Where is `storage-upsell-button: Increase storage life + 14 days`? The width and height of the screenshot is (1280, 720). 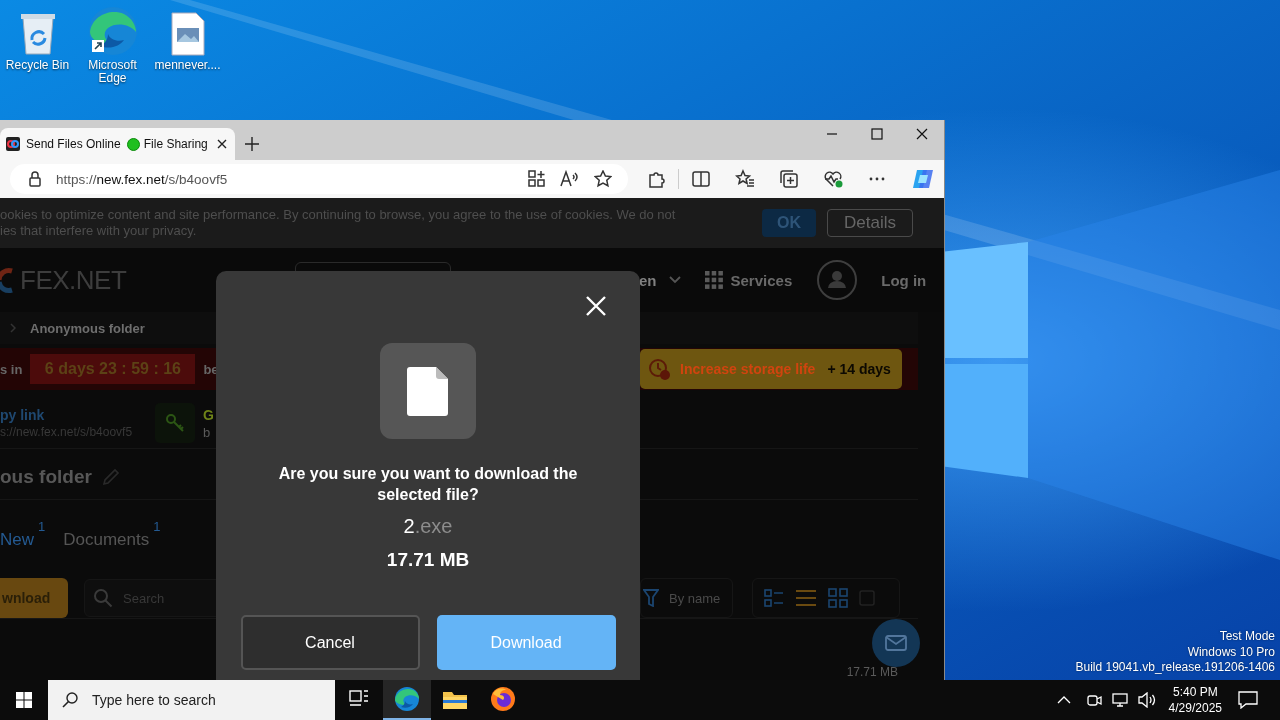
storage-upsell-button: Increase storage life + 14 days is located at coordinates (771, 369).